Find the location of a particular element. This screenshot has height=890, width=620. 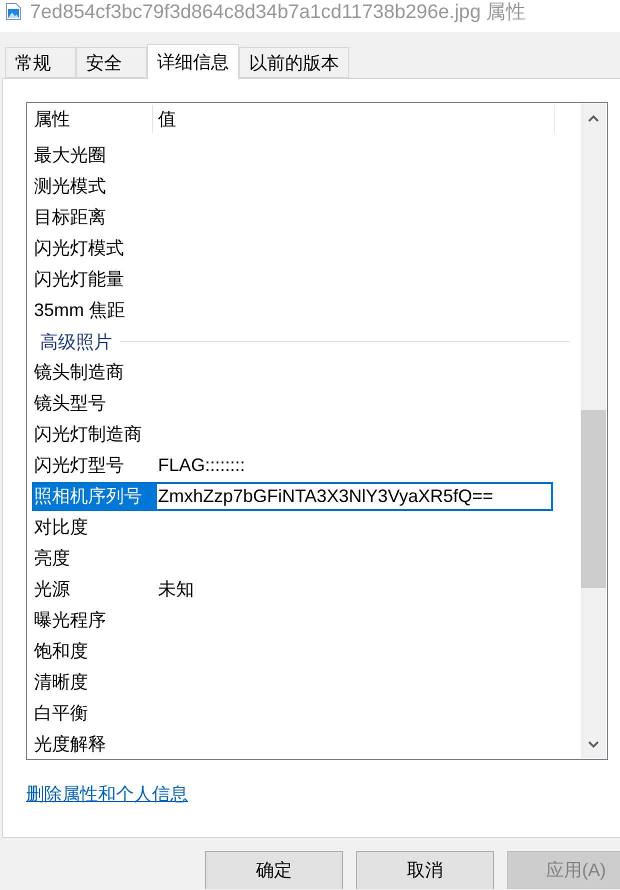

property-value: 未知 is located at coordinates (176, 589).